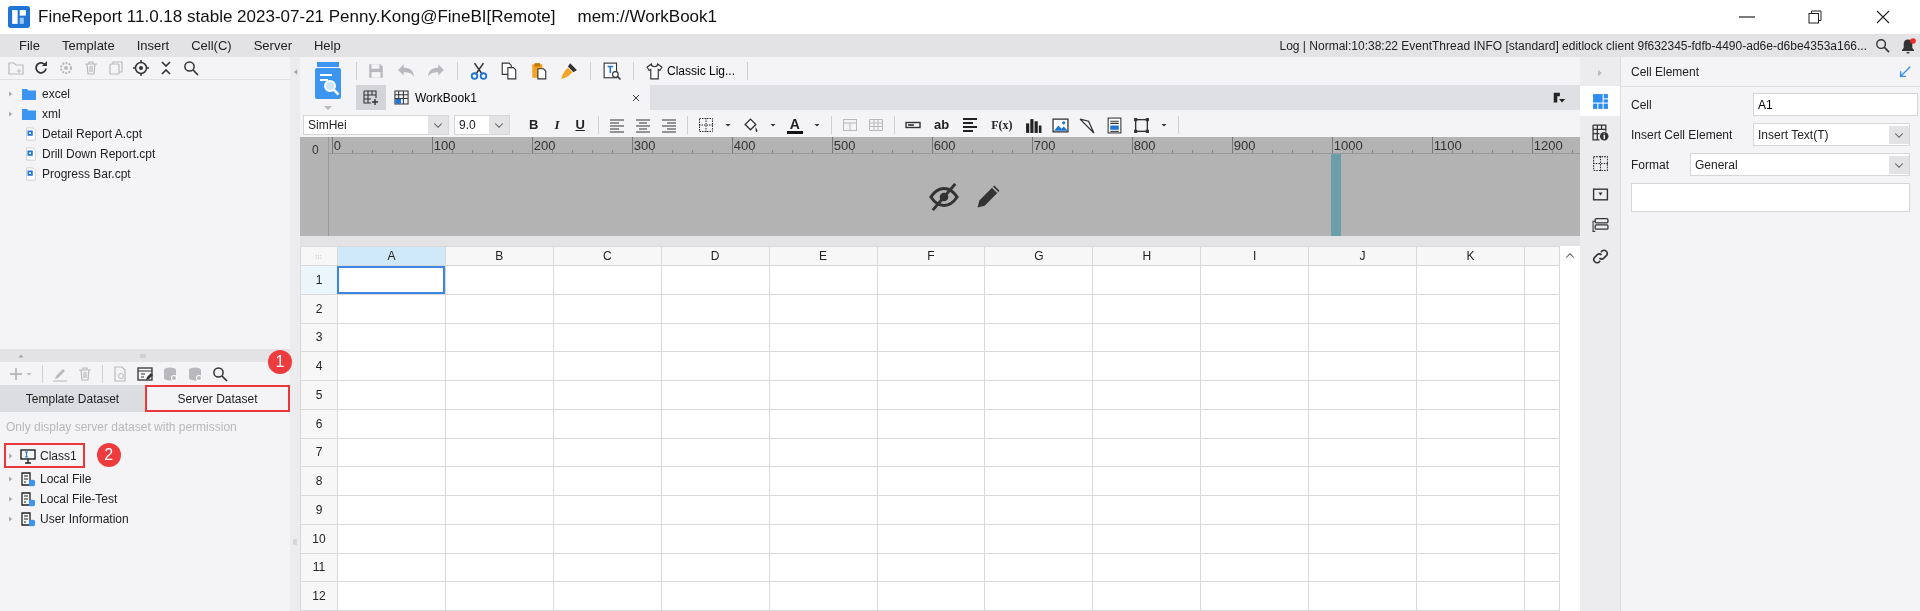 The image size is (1920, 611). I want to click on row-header: 1, so click(319, 280).